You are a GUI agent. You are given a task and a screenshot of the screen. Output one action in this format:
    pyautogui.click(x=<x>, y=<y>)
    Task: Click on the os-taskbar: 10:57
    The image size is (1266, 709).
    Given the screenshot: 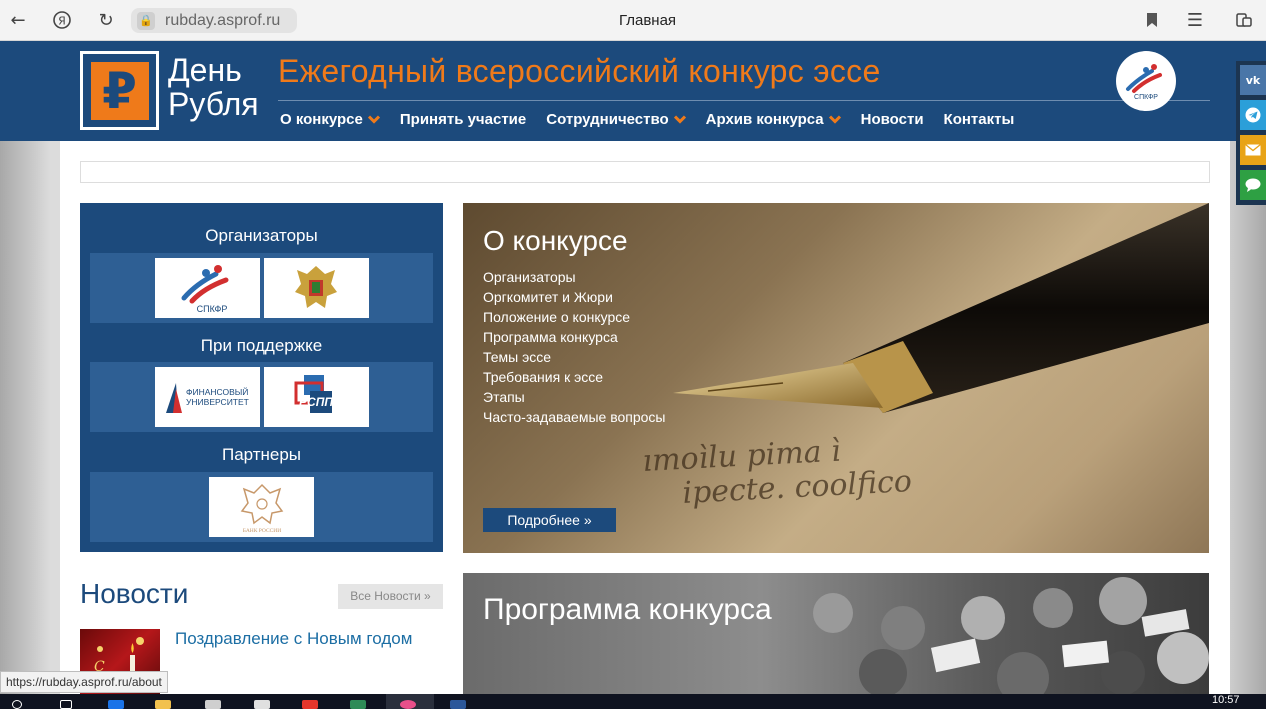 What is the action you would take?
    pyautogui.click(x=633, y=701)
    